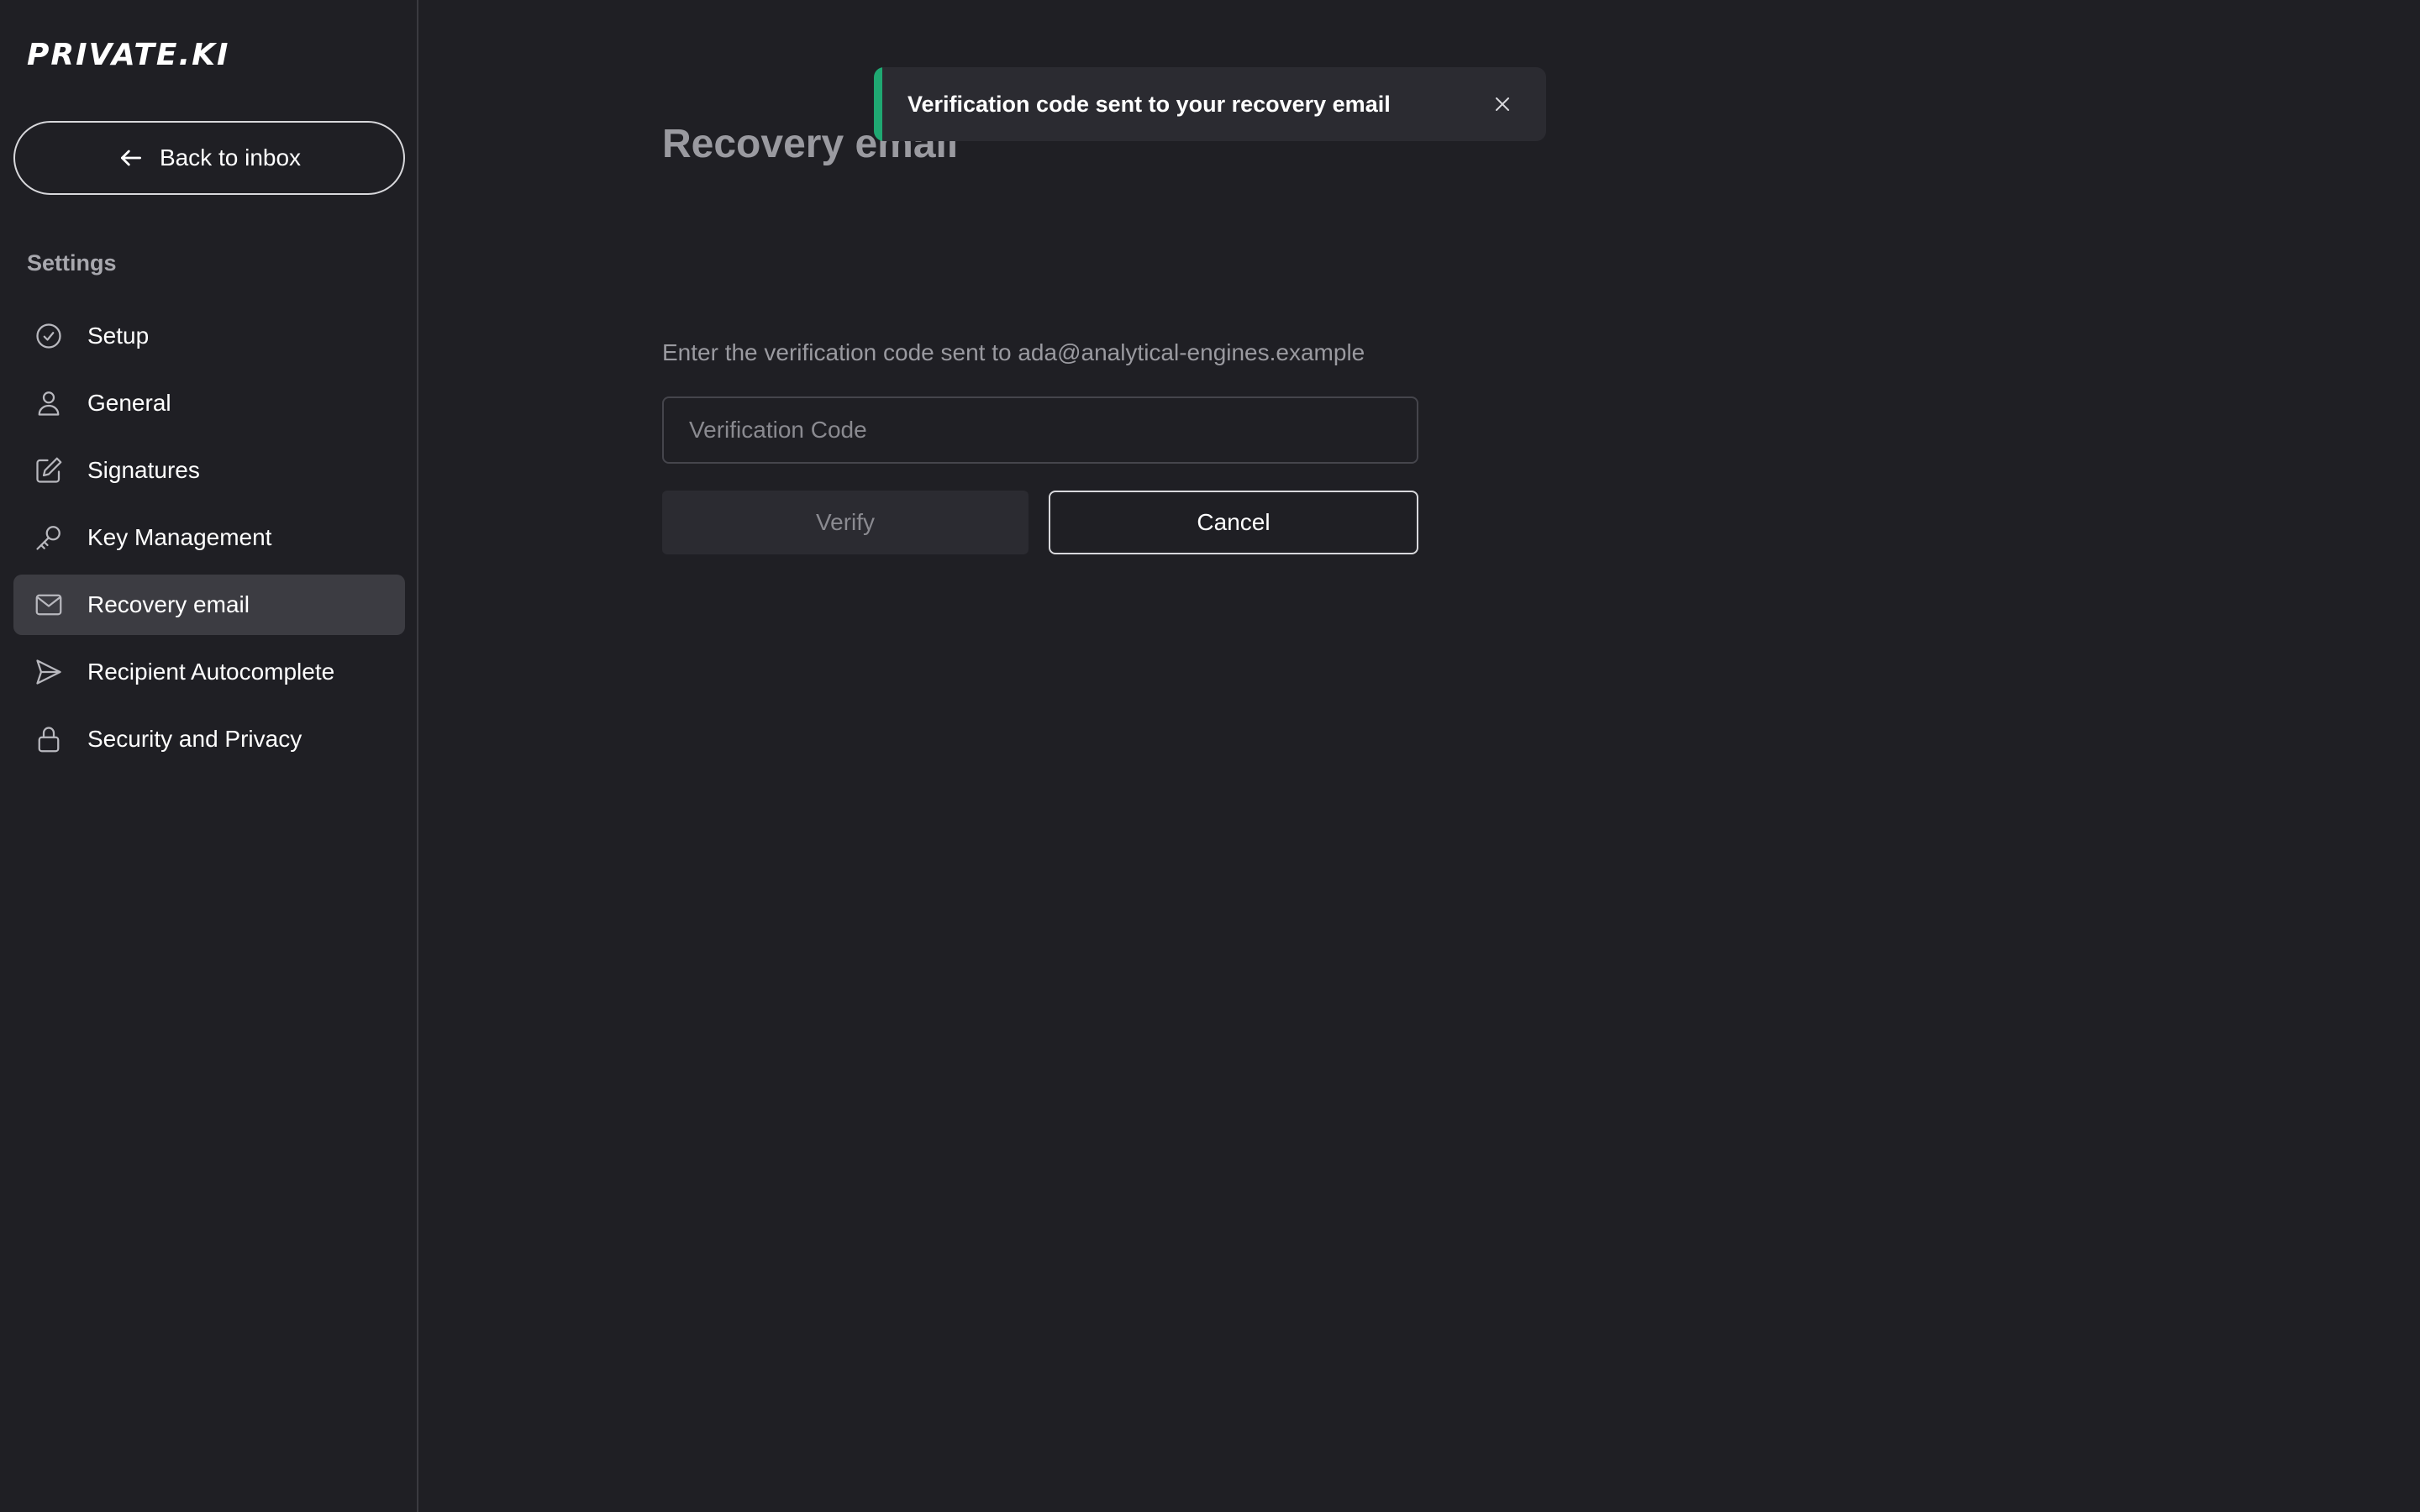  What do you see at coordinates (49, 470) in the screenshot?
I see `pencil-square-icon` at bounding box center [49, 470].